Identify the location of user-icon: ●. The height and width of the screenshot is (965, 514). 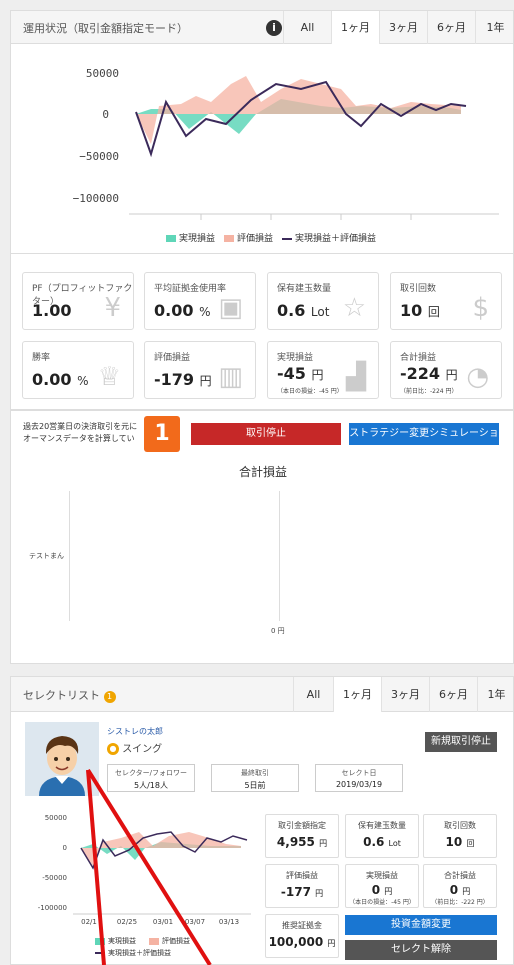
(113, 749).